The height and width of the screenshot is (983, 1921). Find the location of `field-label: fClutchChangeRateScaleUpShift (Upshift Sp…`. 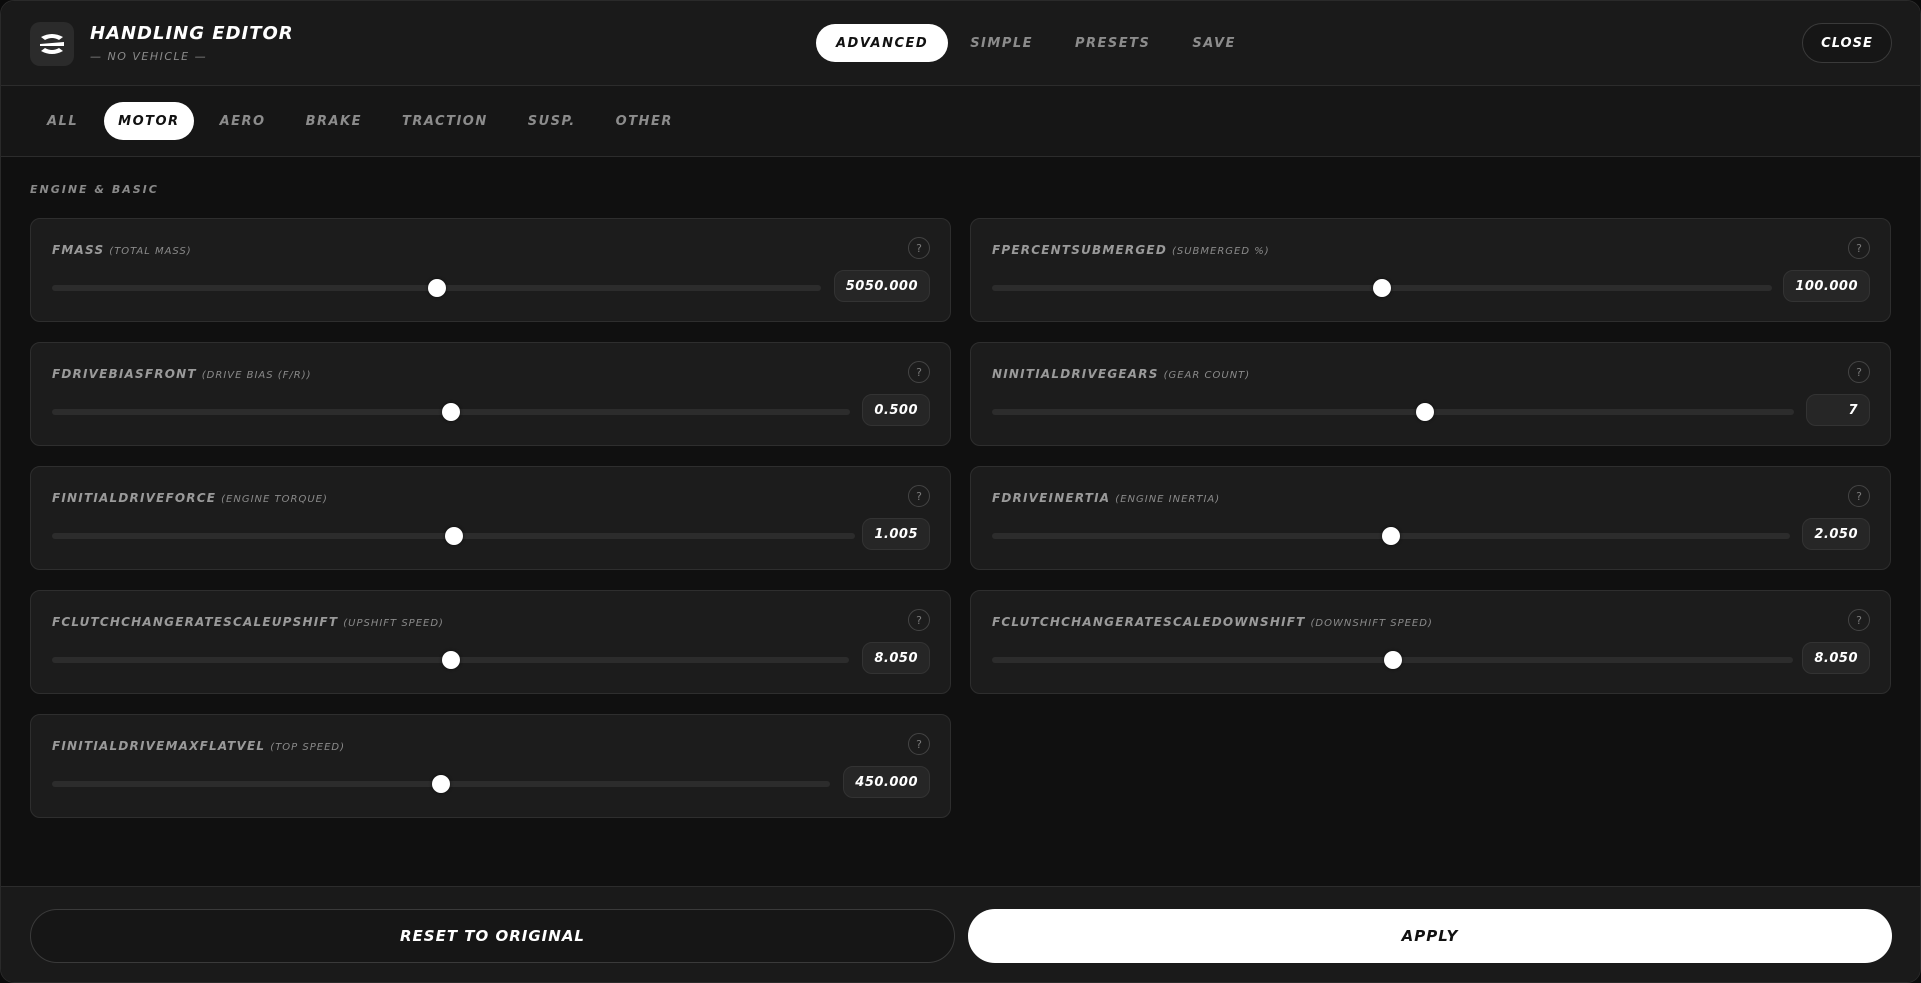

field-label: fClutchChangeRateScaleUpShift (Upshift Sp… is located at coordinates (248, 622).